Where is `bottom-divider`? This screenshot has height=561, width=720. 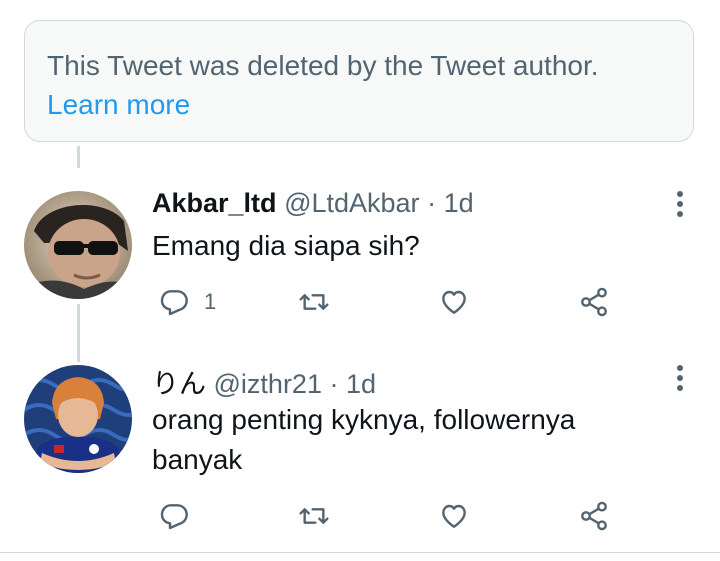 bottom-divider is located at coordinates (360, 552).